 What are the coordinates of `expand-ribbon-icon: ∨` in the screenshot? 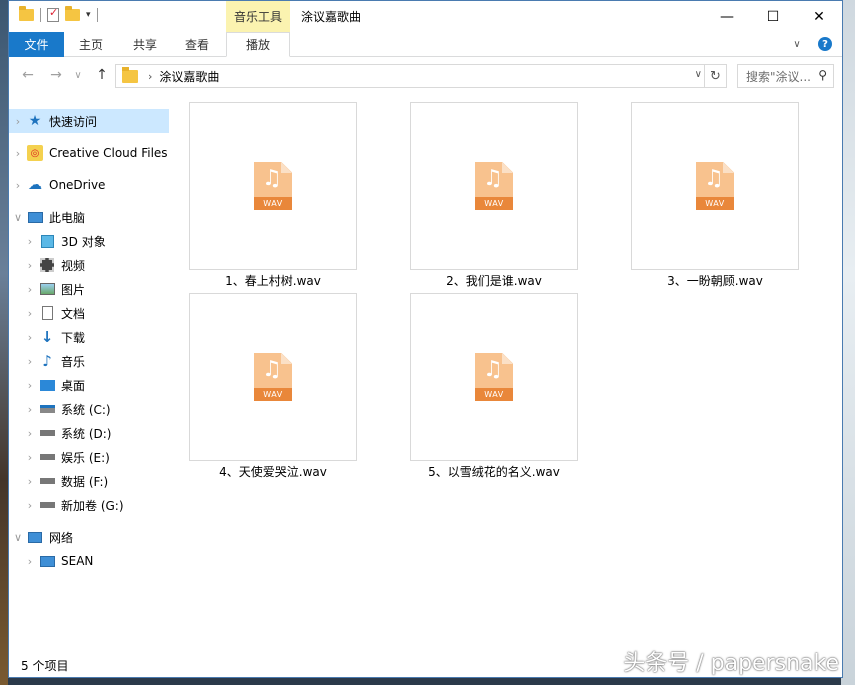 It's located at (797, 44).